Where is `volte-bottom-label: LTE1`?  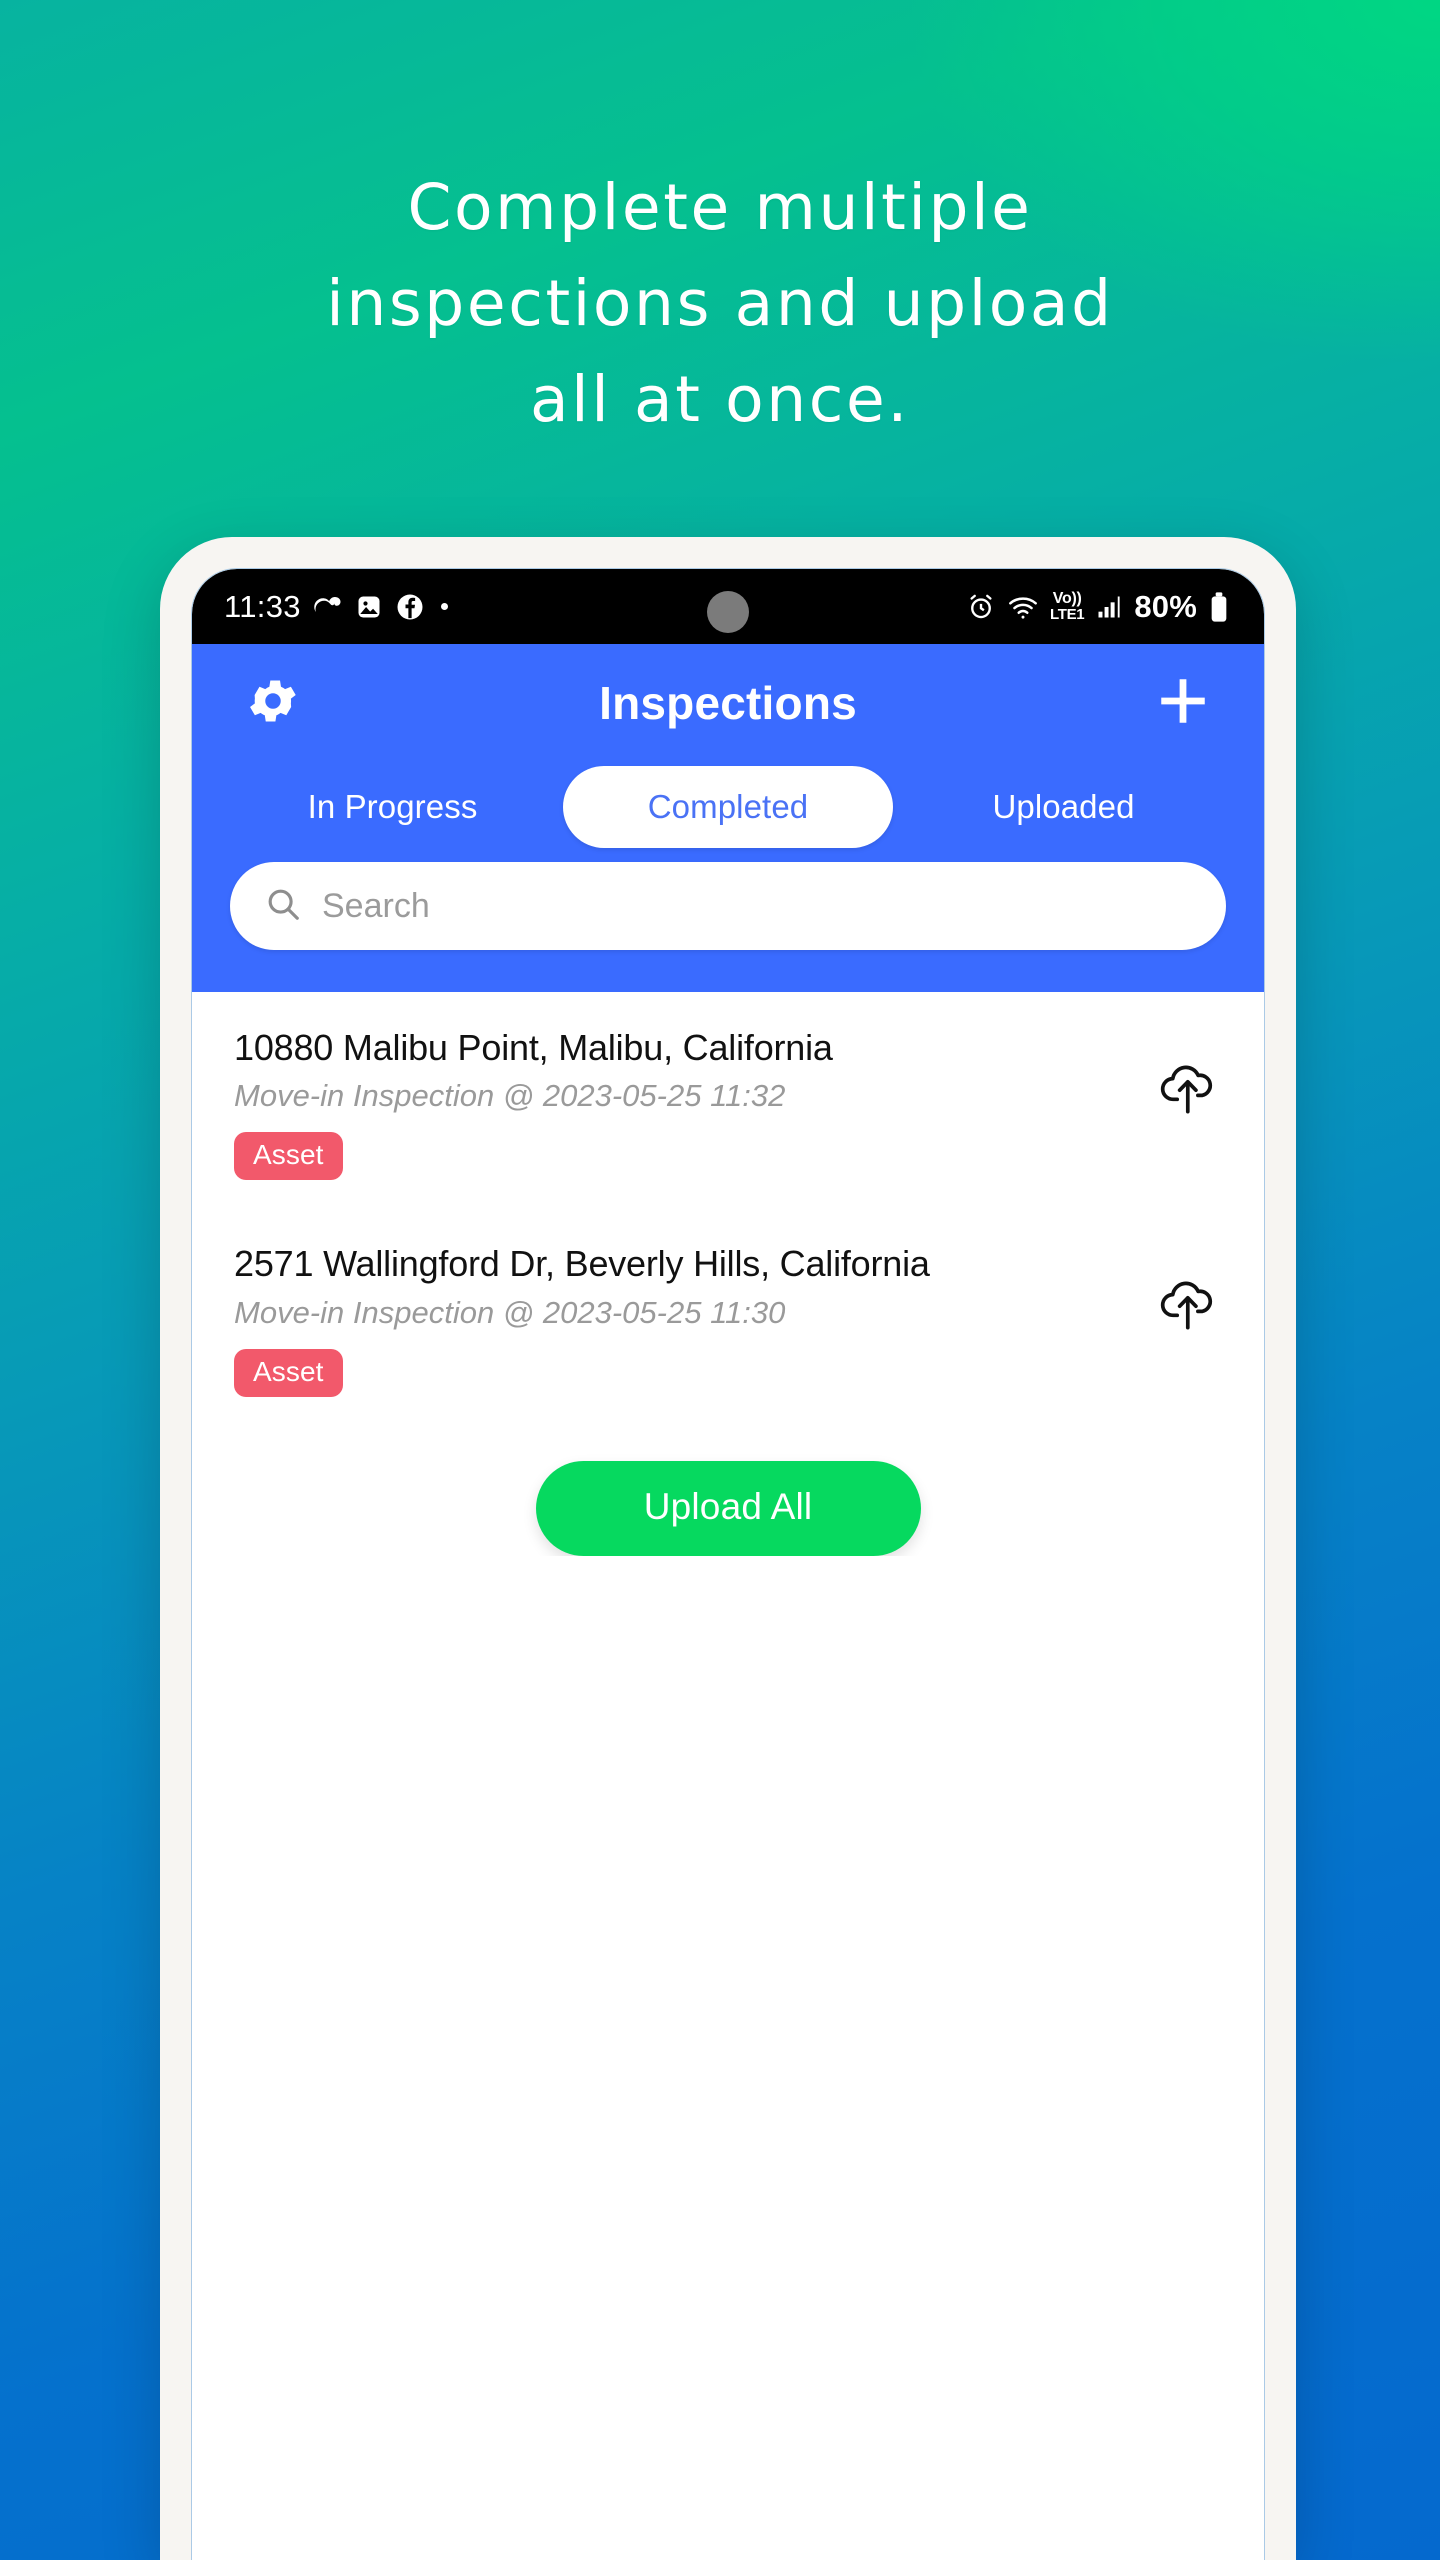 volte-bottom-label: LTE1 is located at coordinates (1067, 614).